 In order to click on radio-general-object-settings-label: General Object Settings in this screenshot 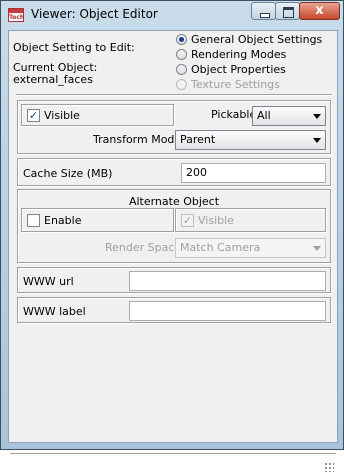, I will do `click(256, 39)`.